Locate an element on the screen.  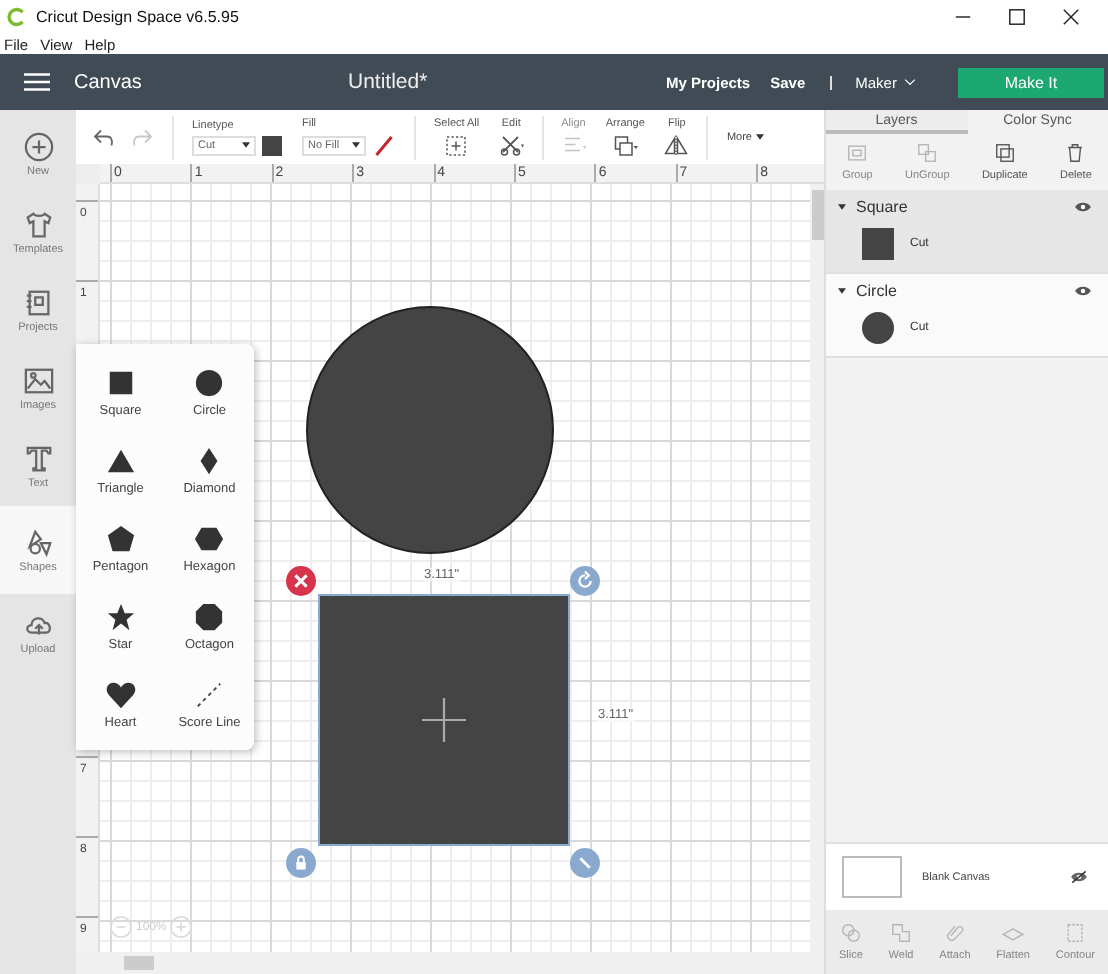
window-title: Cricut Design Space v6.5.95 is located at coordinates (137, 17).